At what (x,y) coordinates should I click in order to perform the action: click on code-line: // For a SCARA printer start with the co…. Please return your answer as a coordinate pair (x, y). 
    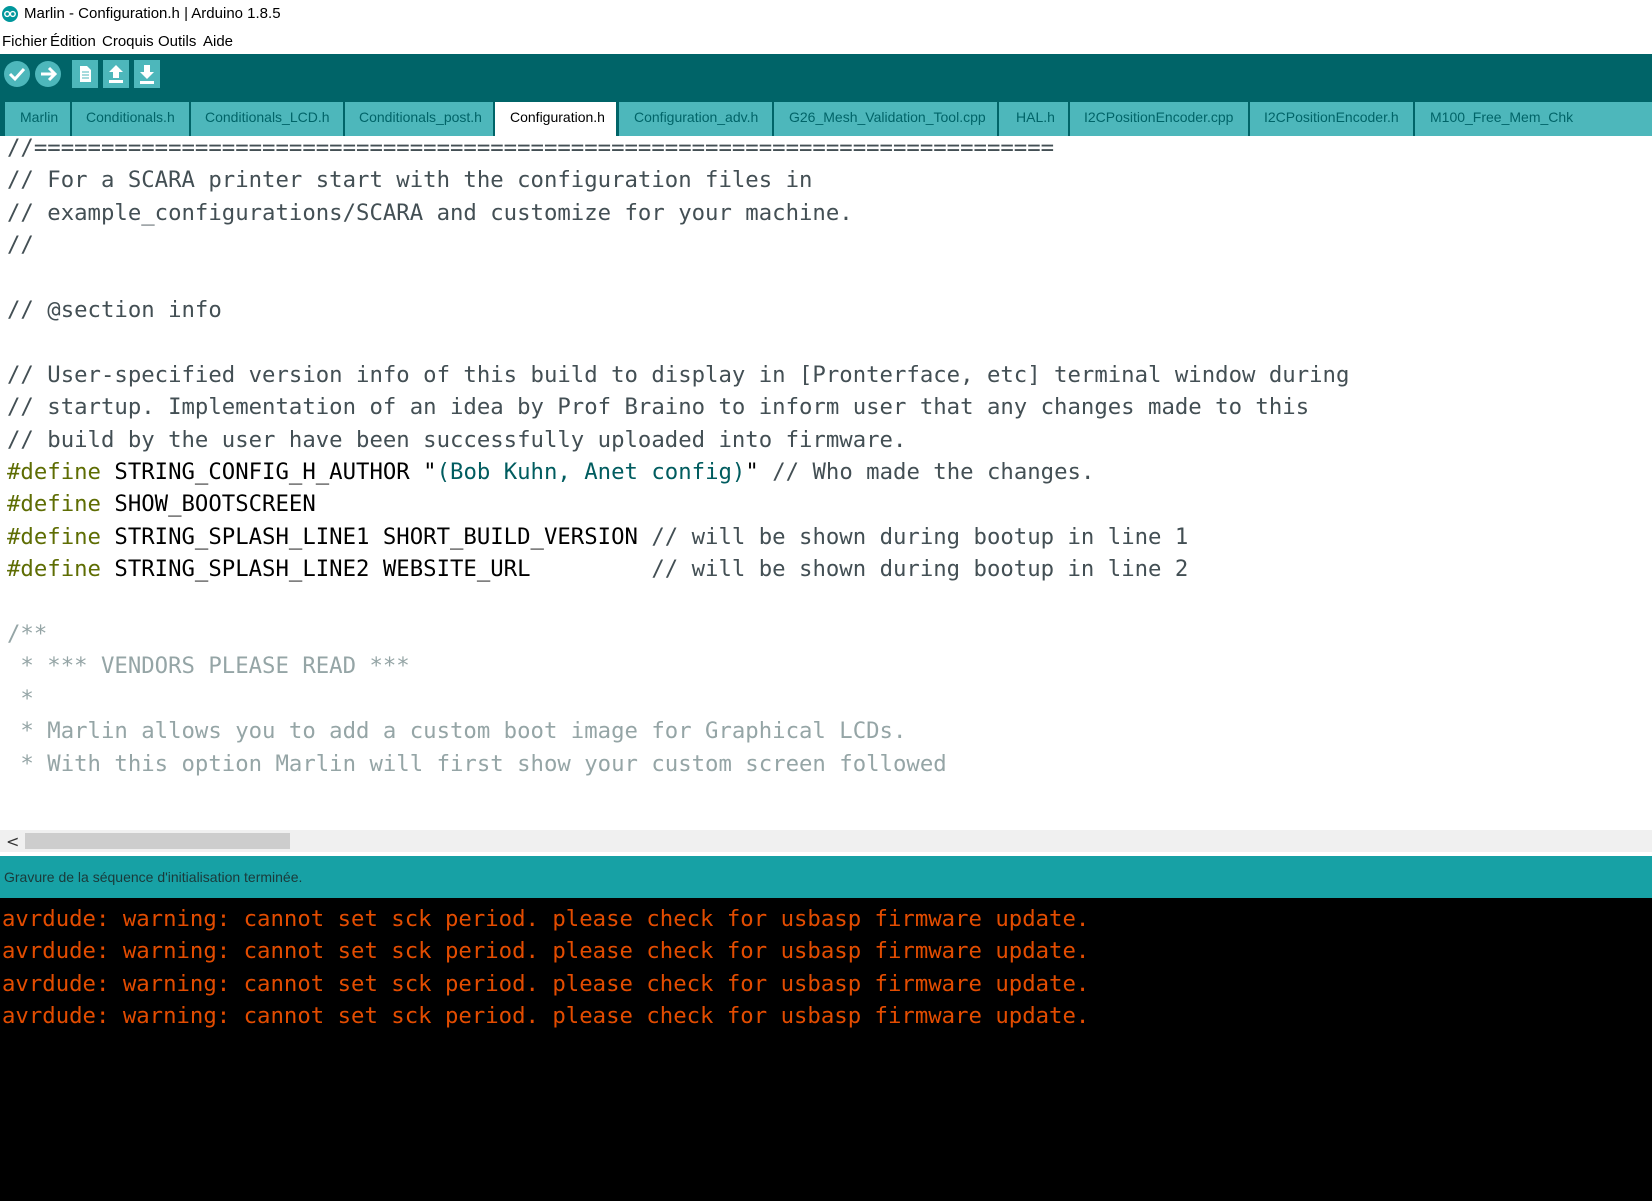
    Looking at the image, I should click on (409, 180).